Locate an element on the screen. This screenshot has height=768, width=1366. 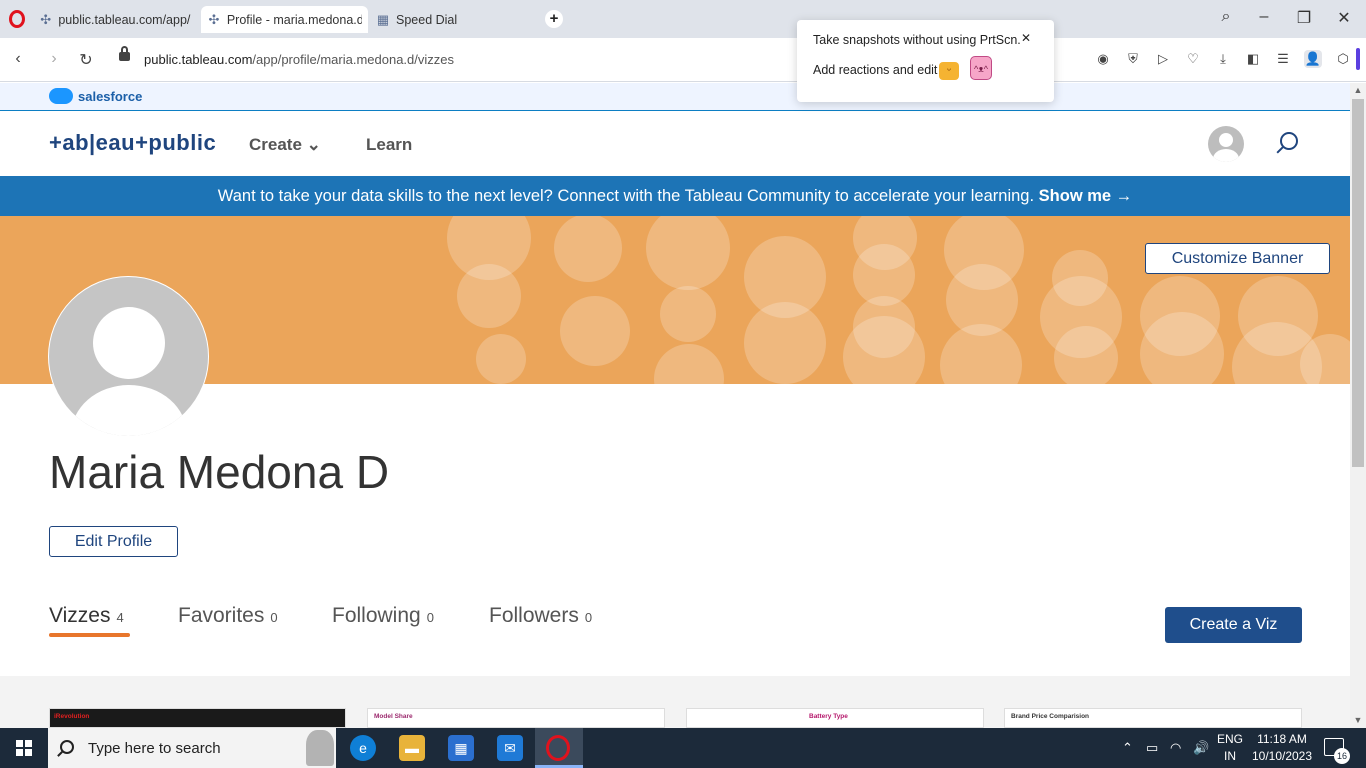
mail-icon: ✉ is located at coordinates (510, 748).